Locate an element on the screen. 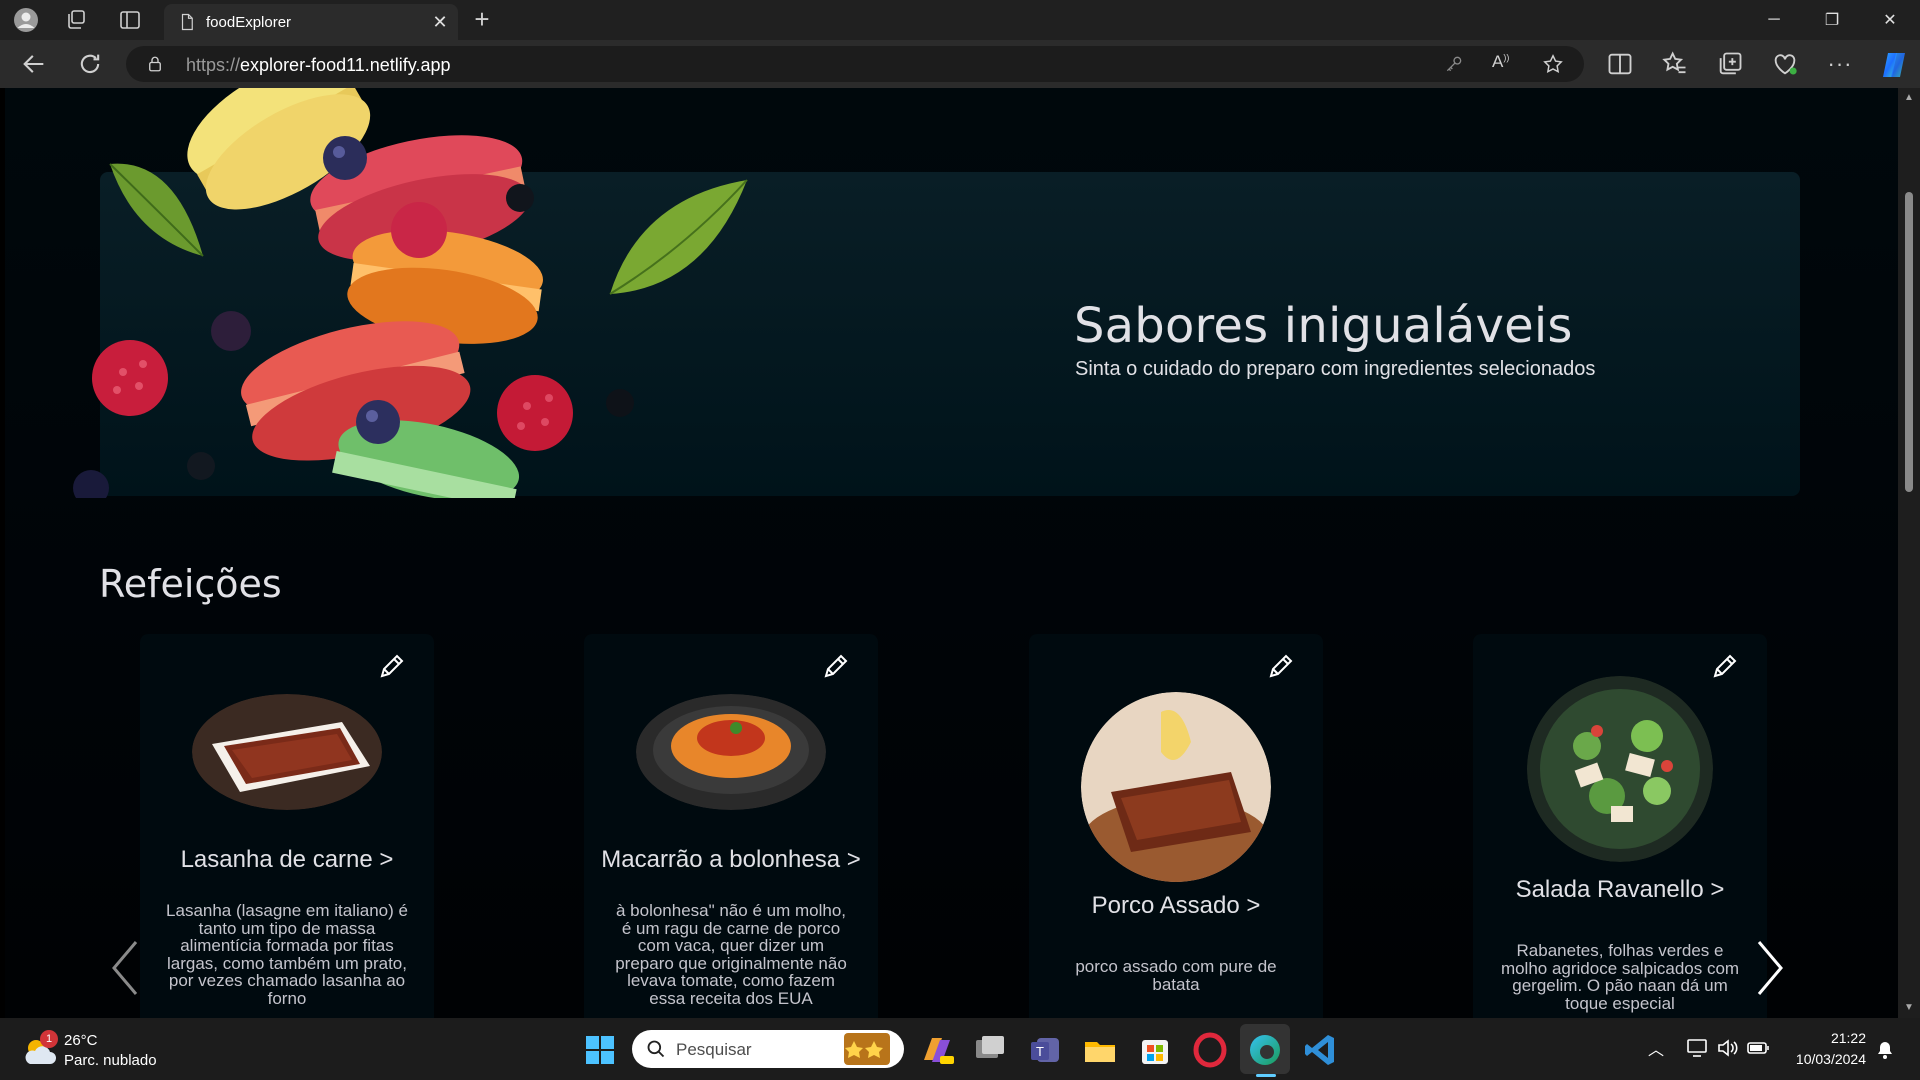 This screenshot has height=1080, width=1920. dish-description: porco assado com pure de batata is located at coordinates (1176, 975).